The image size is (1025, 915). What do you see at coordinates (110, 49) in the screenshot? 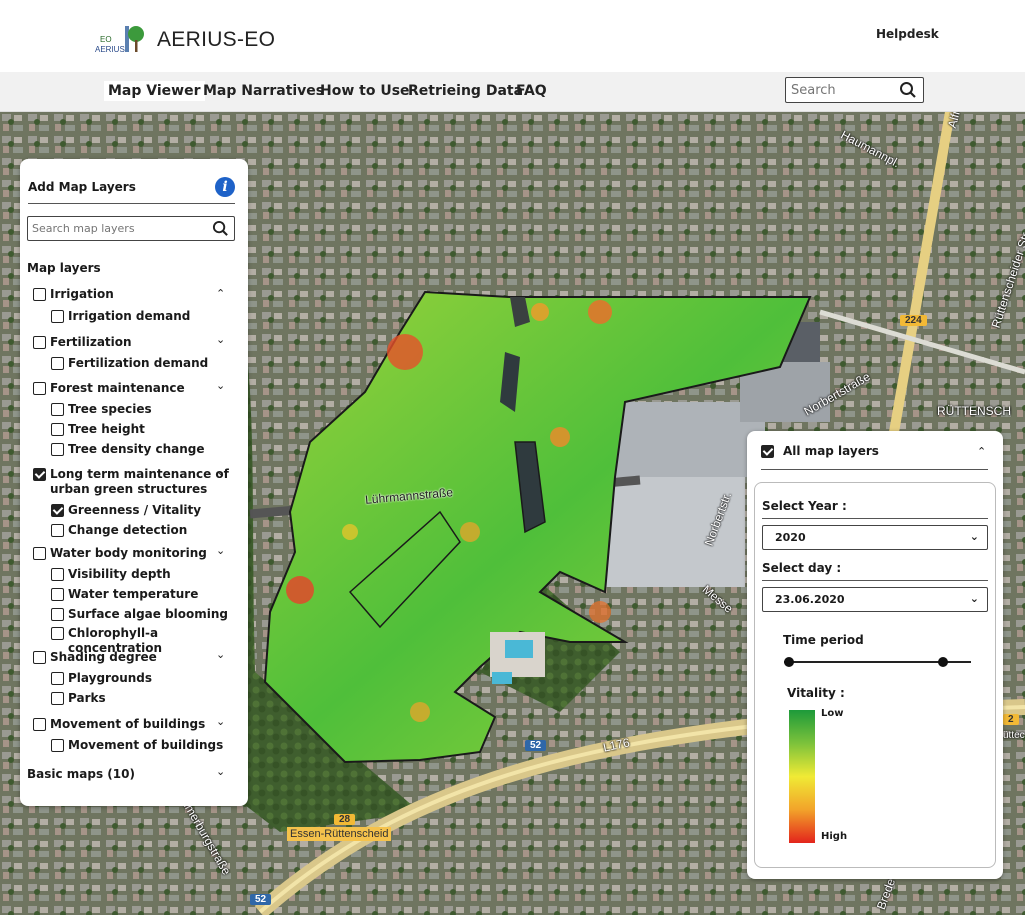
I see `logo-text-bottom: AERIUS` at bounding box center [110, 49].